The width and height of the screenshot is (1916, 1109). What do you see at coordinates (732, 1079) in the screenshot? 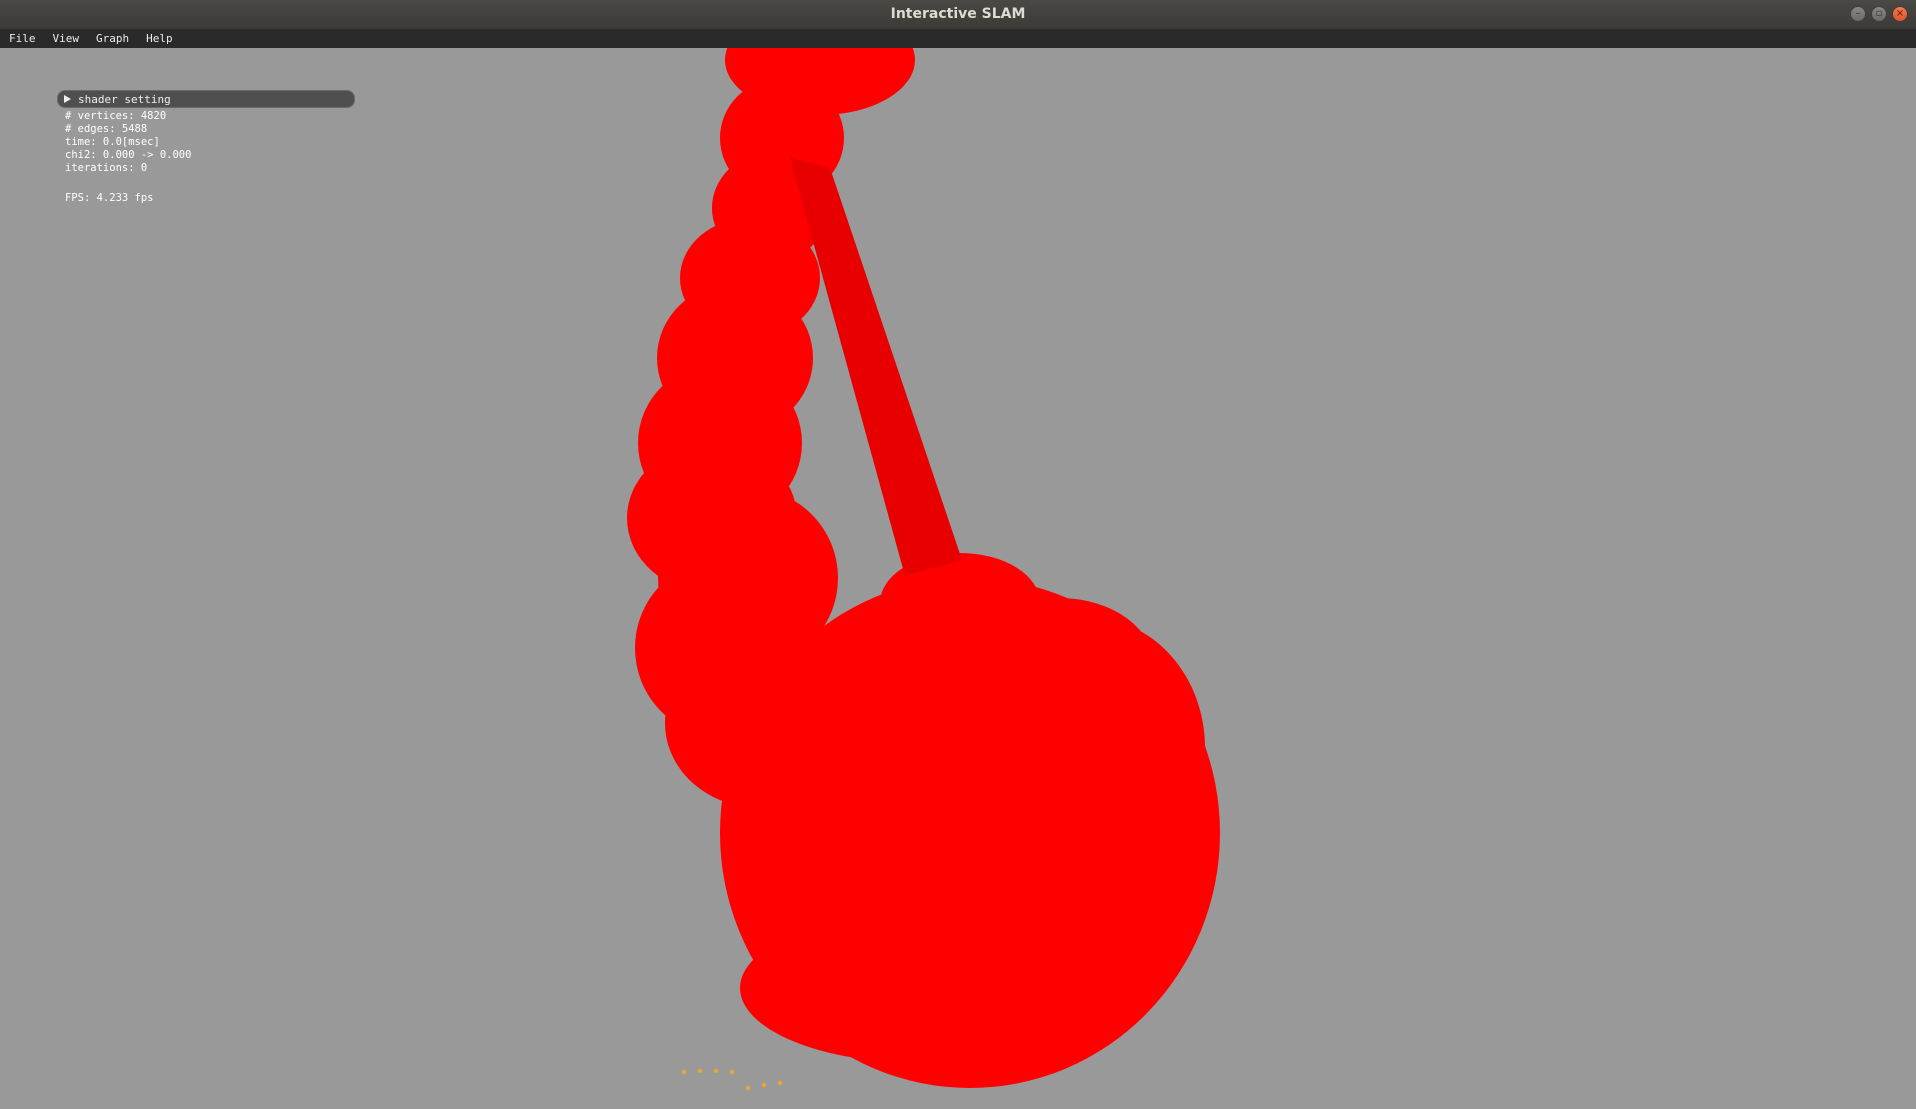
I see `vertex-markers` at bounding box center [732, 1079].